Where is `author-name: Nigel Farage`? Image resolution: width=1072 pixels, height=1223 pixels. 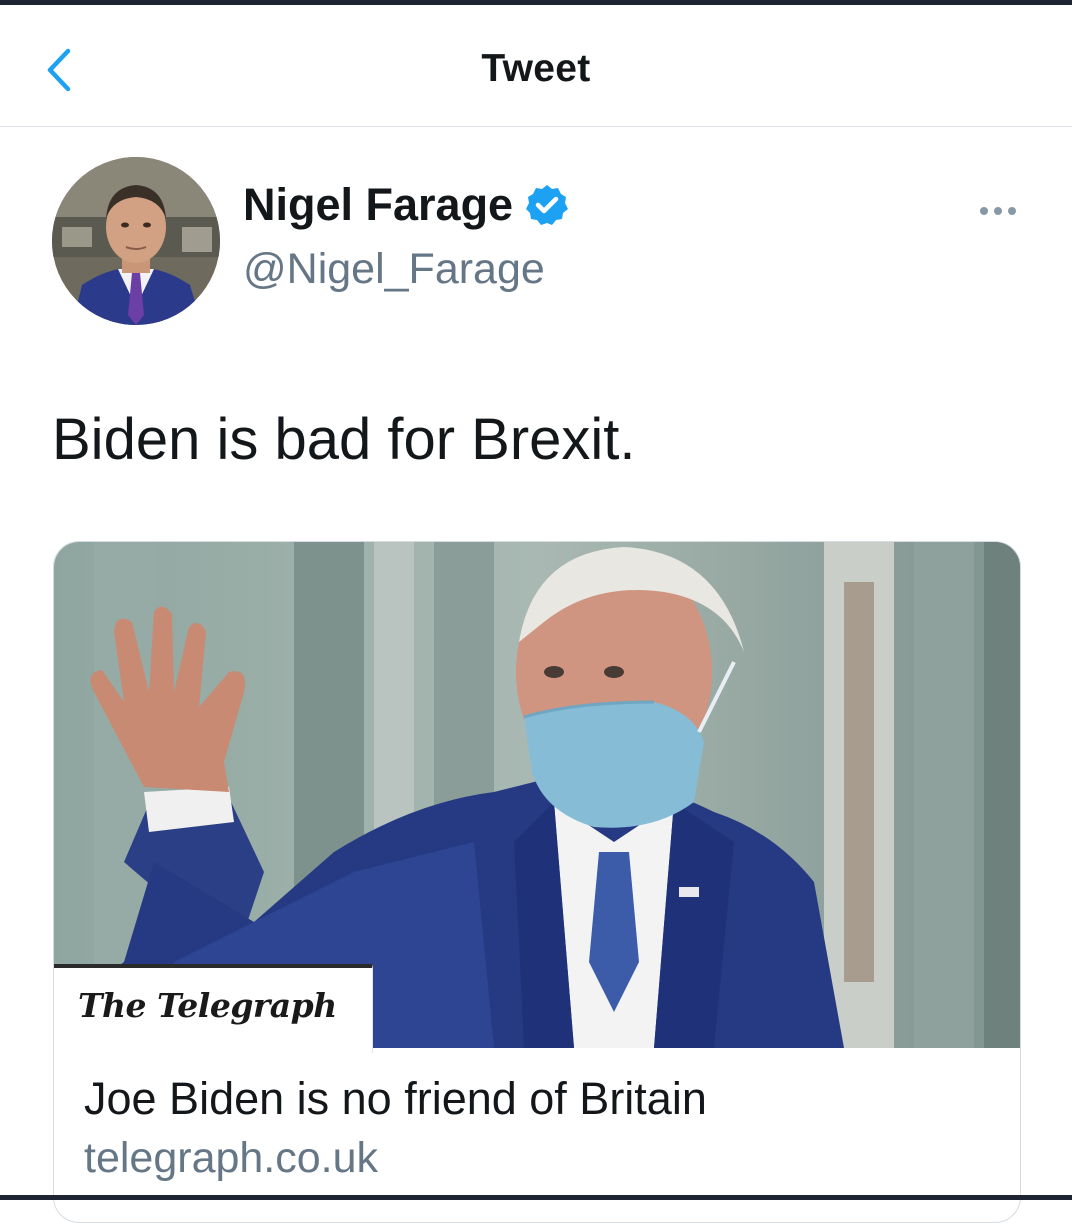
author-name: Nigel Farage is located at coordinates (406, 204).